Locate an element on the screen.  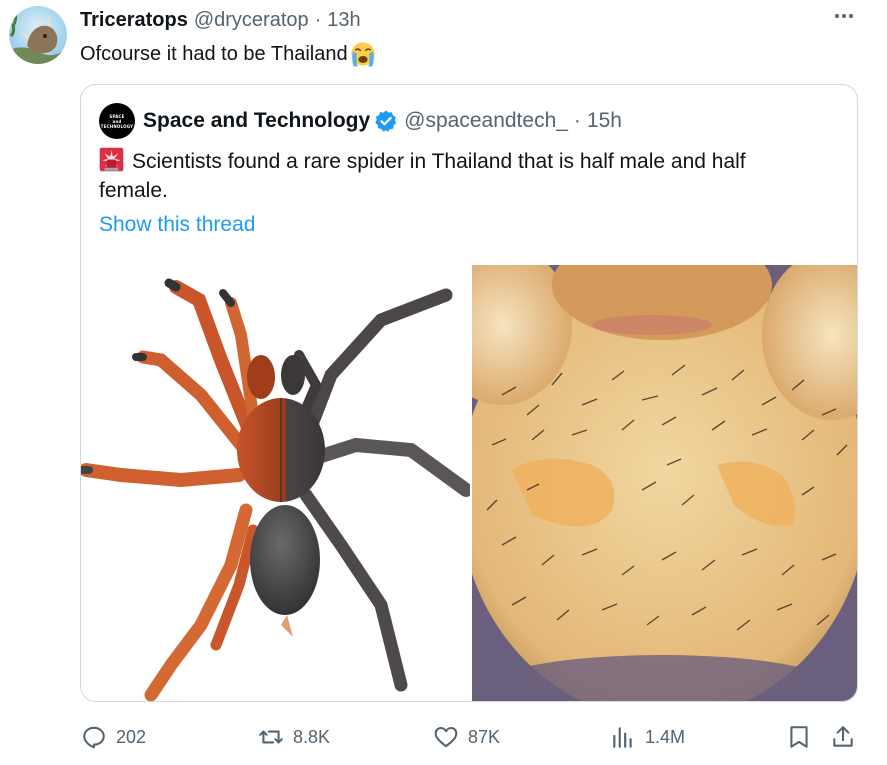
repost-count: 8.8K is located at coordinates (312, 736).